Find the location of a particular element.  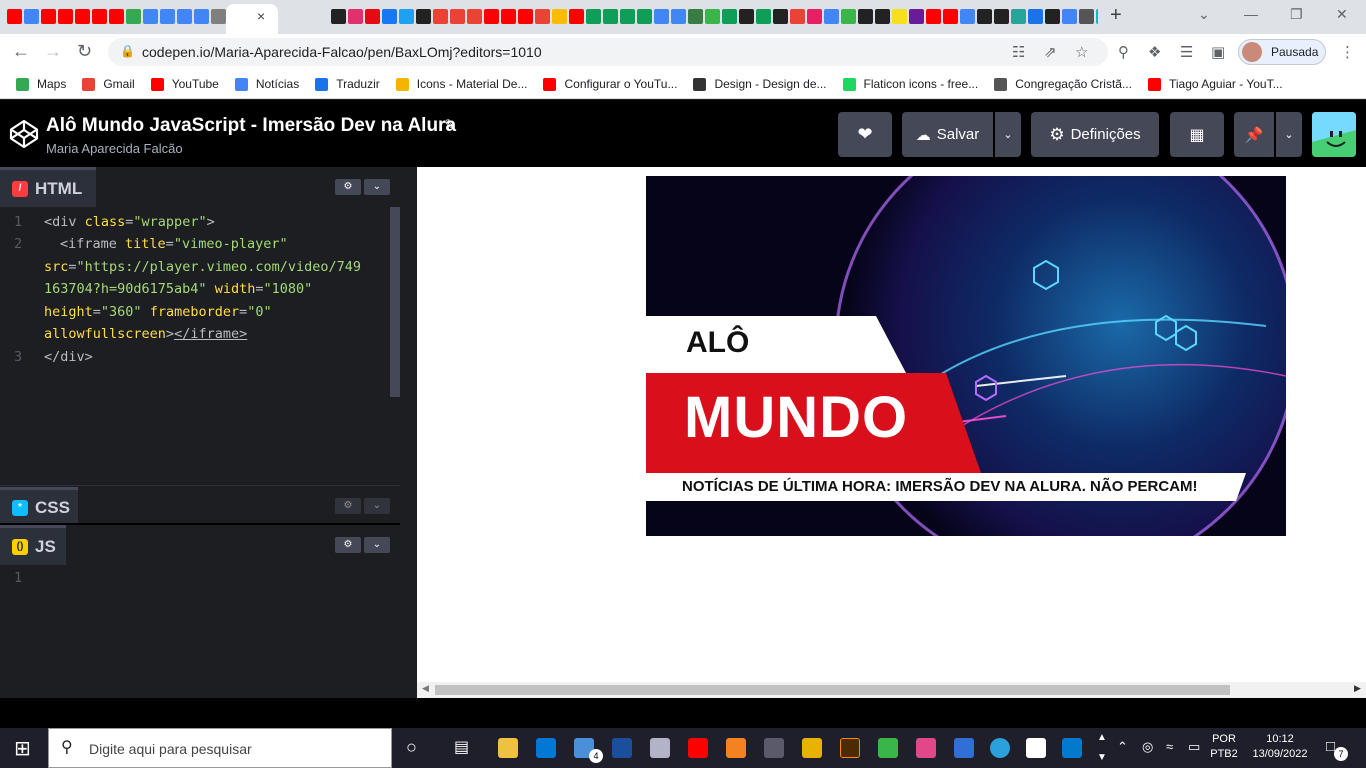

scroll-left-arrow-icon: ◀ is located at coordinates (425, 688).